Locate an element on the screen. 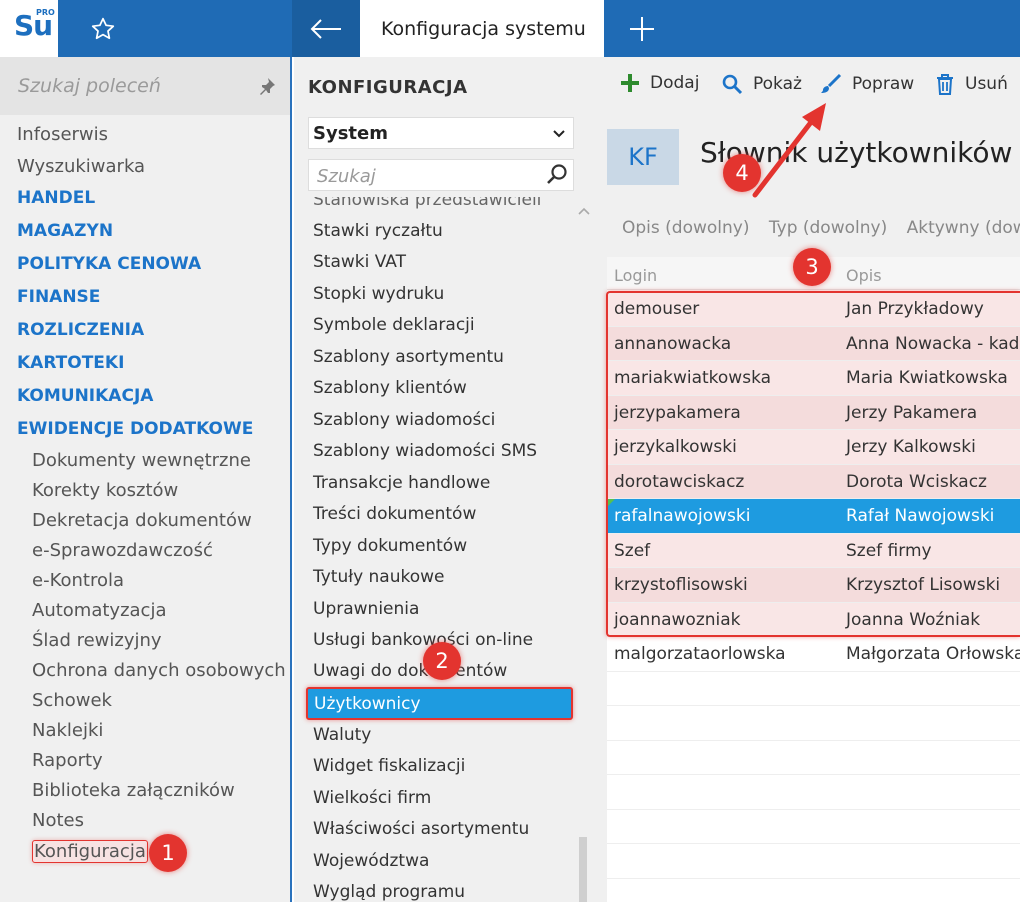  filter-aktywny: Aktywny (dowoln is located at coordinates (963, 228).